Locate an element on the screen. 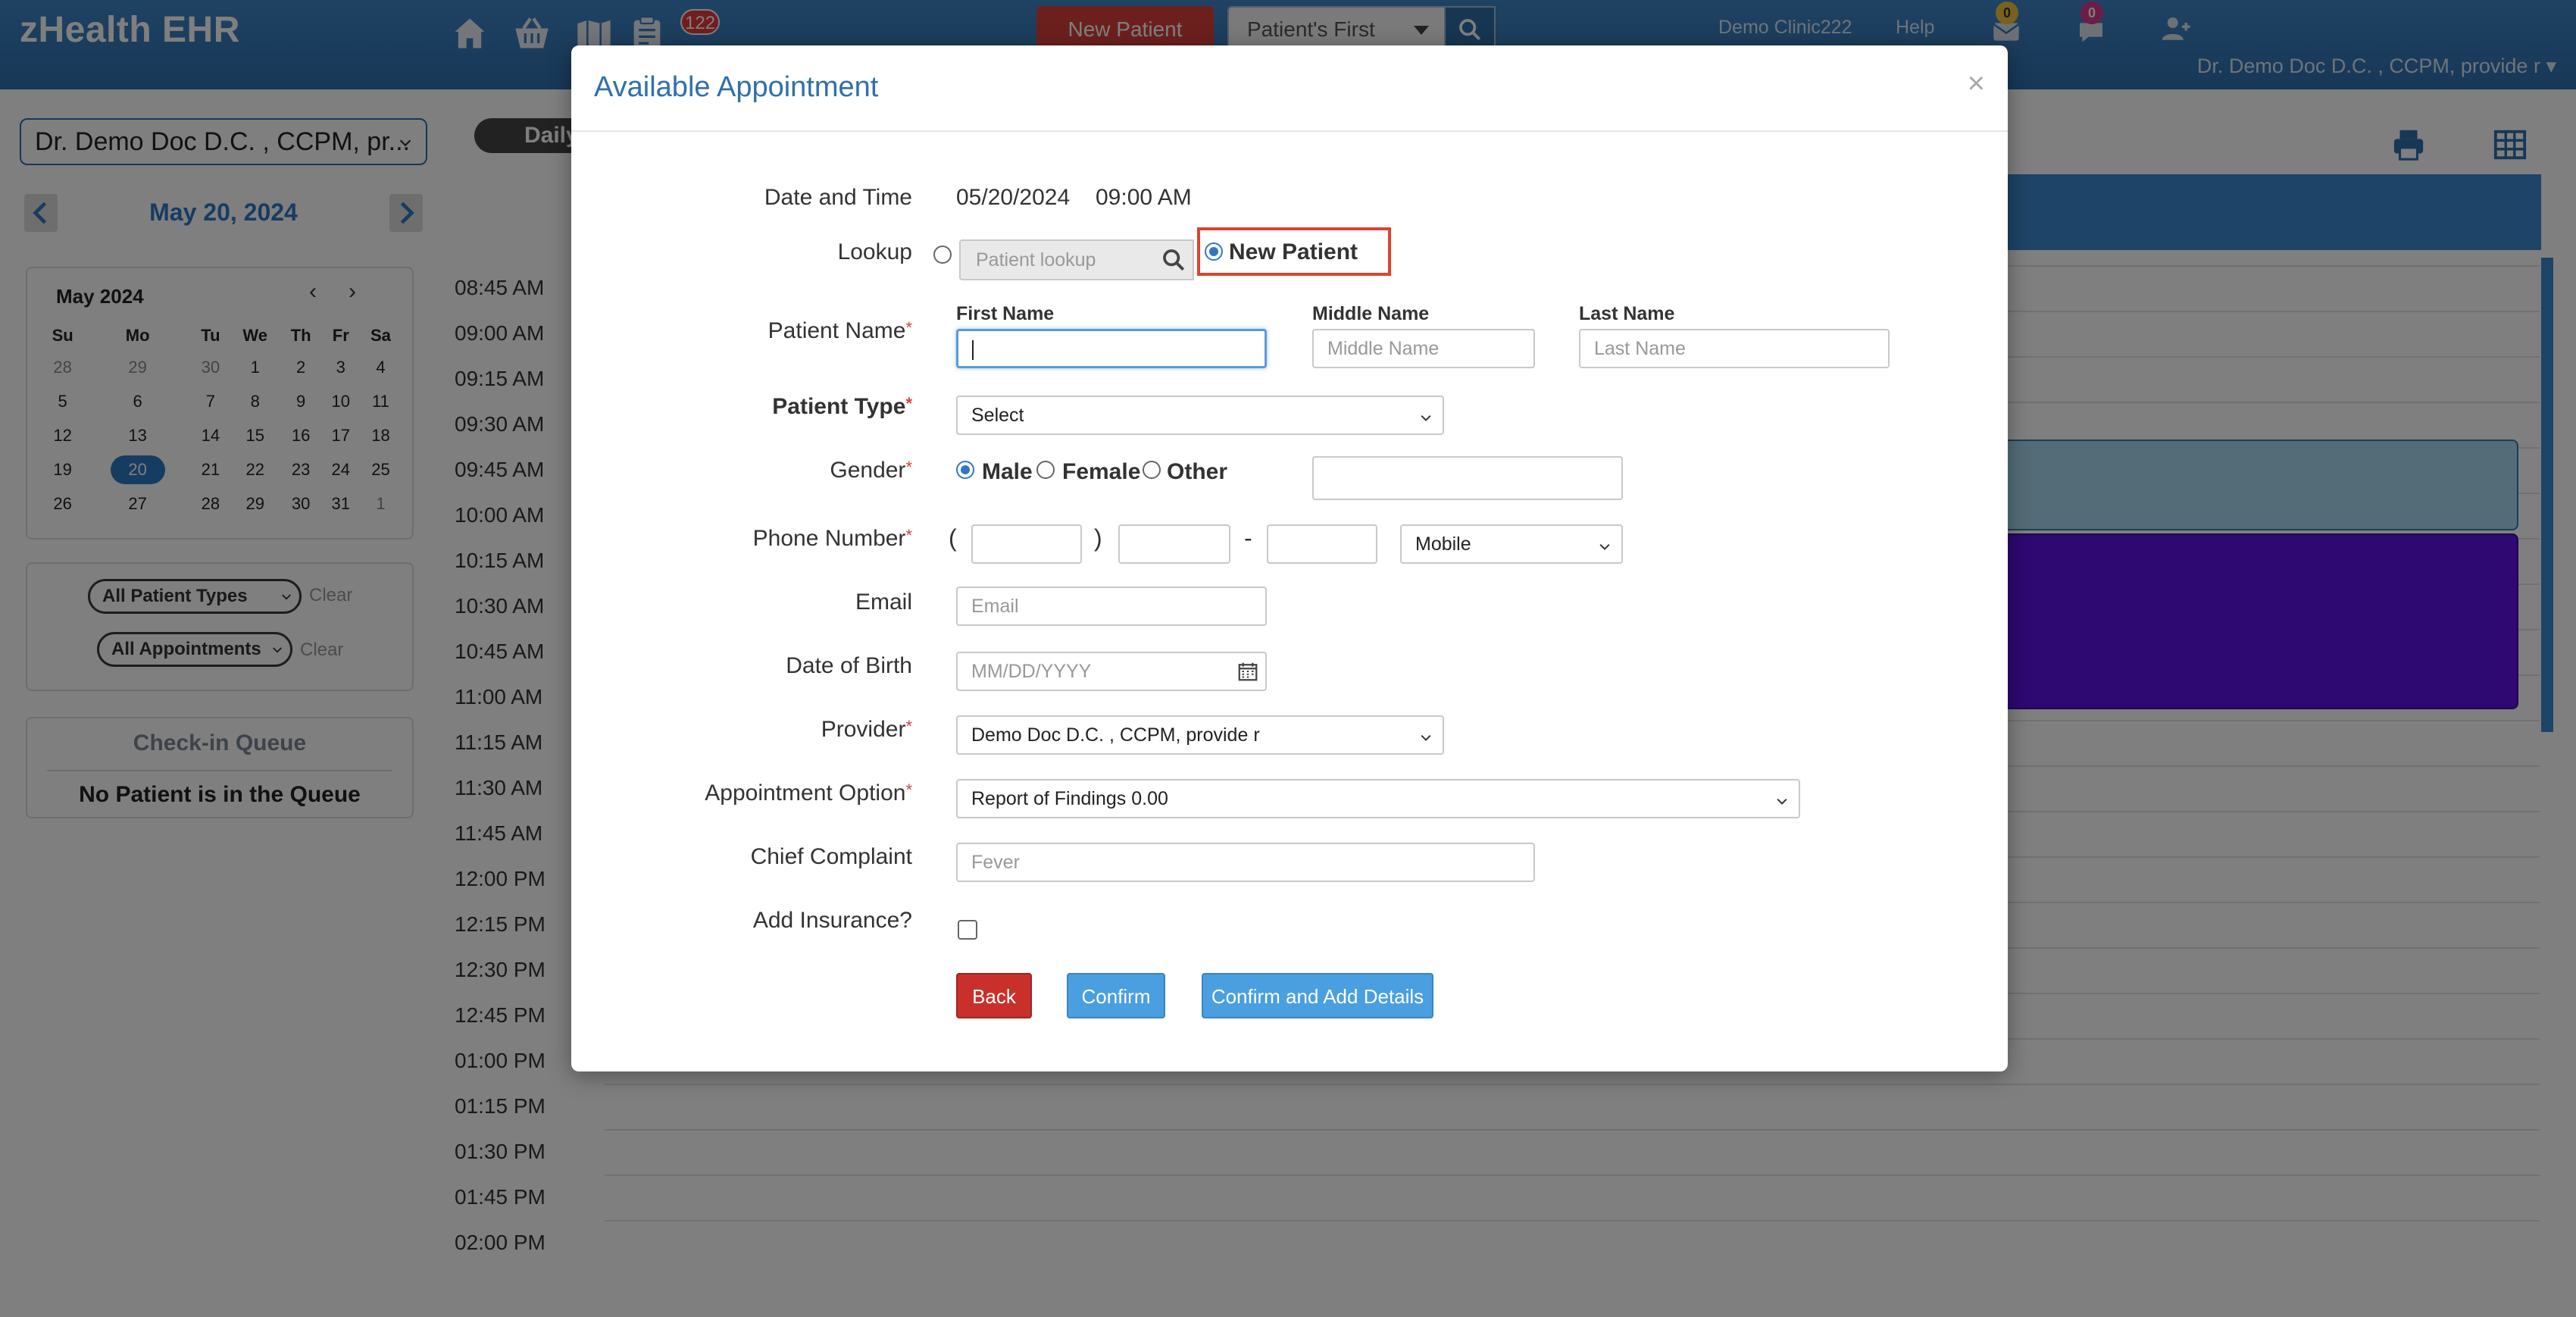  gender-other-radio is located at coordinates (1152, 470).